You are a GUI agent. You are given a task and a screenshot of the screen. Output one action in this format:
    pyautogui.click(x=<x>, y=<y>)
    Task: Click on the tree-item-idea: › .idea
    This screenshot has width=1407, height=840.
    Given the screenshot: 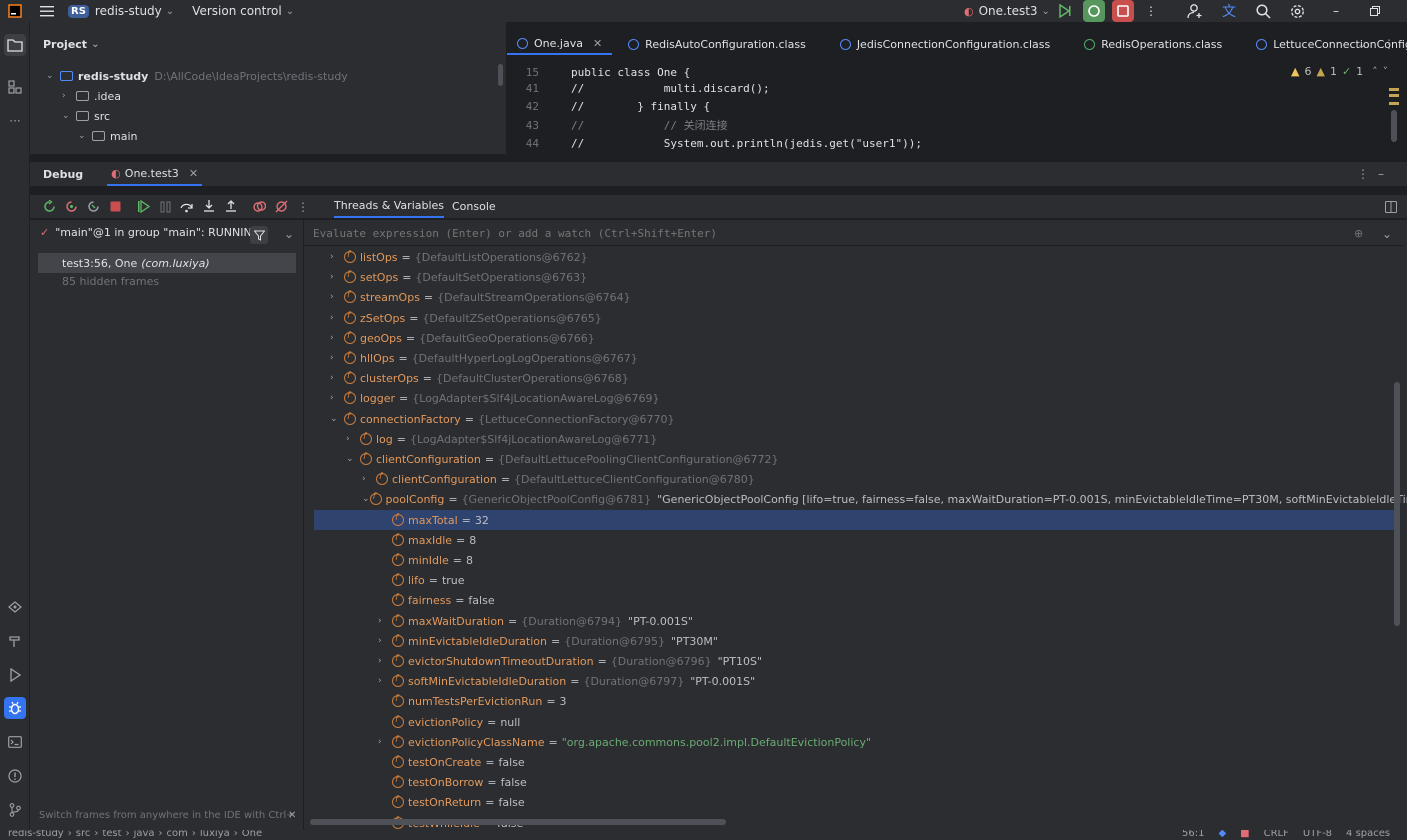 What is the action you would take?
    pyautogui.click(x=91, y=96)
    